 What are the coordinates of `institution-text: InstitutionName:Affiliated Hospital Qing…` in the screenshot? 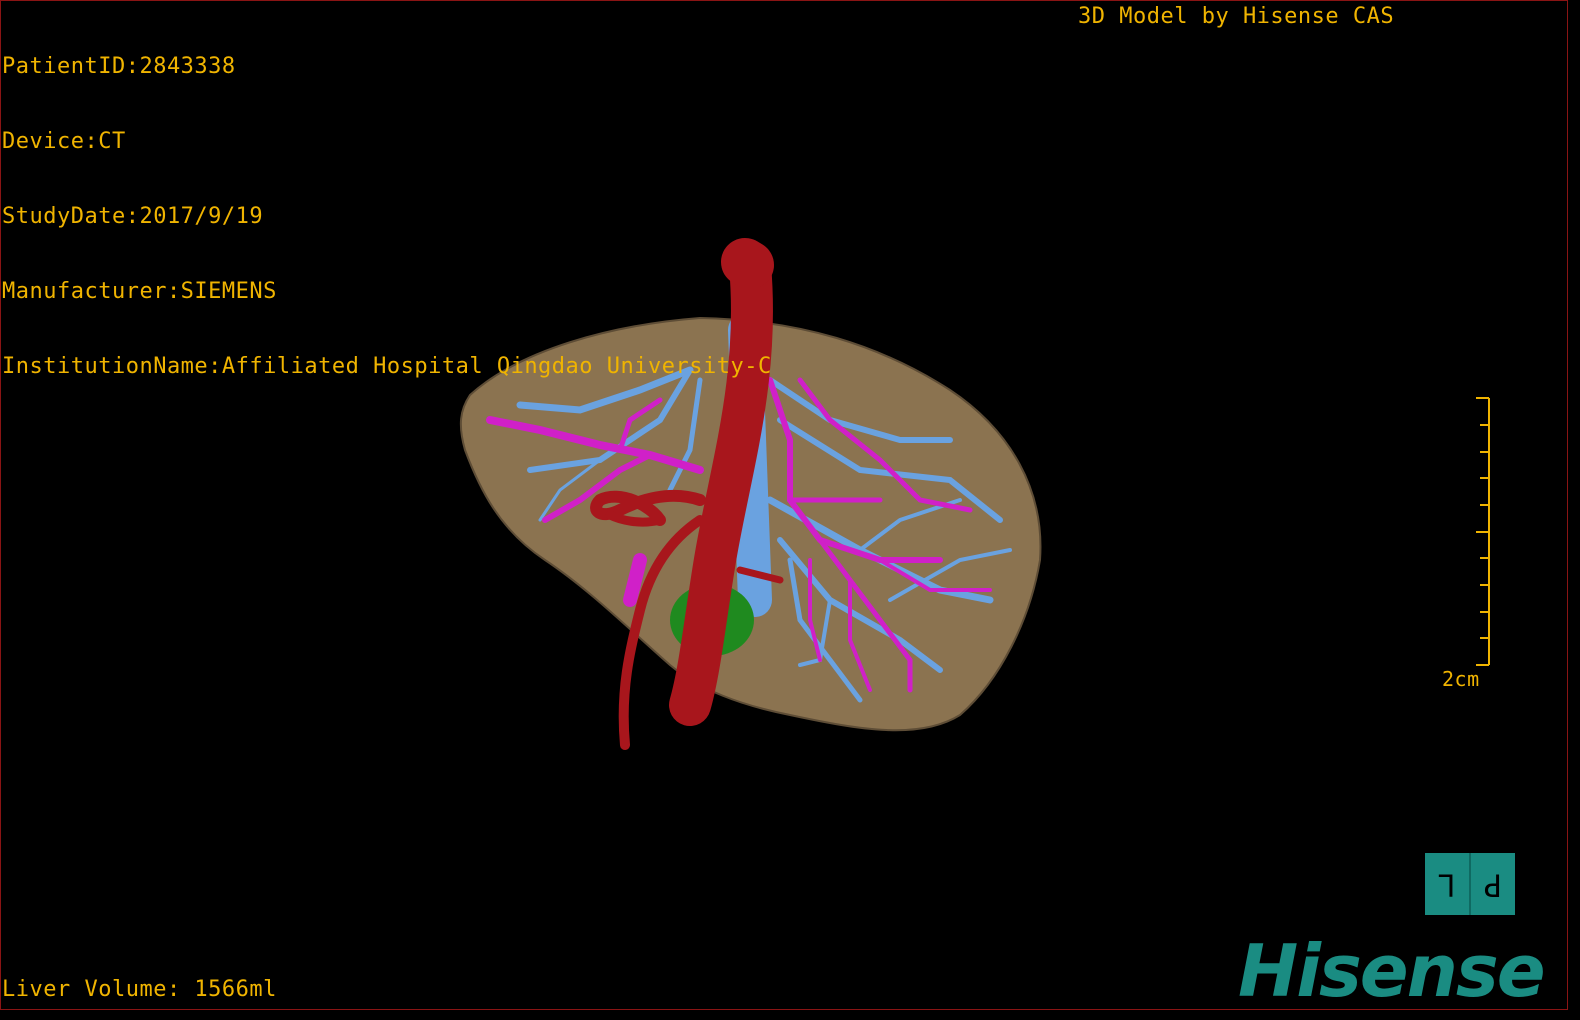 It's located at (387, 366).